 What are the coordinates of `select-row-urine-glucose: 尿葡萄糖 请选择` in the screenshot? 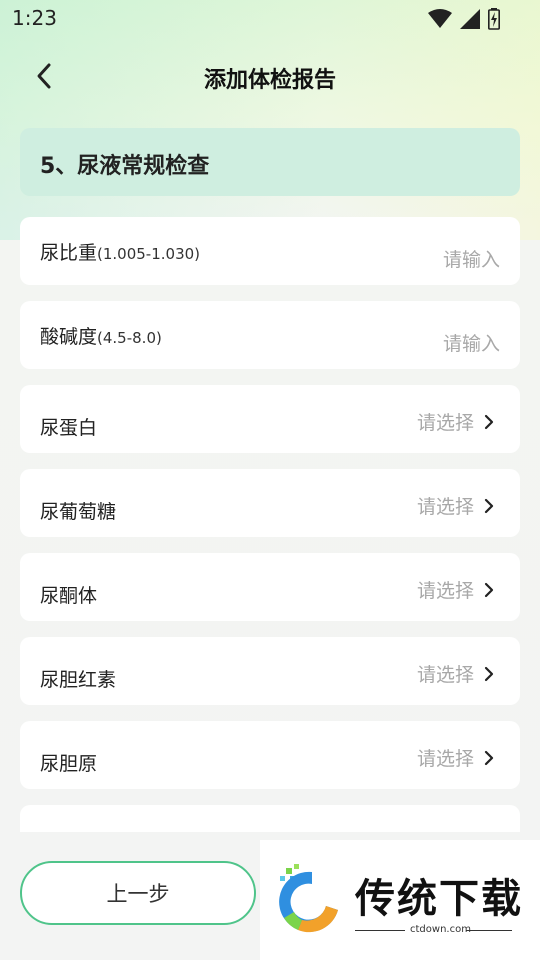 It's located at (270, 503).